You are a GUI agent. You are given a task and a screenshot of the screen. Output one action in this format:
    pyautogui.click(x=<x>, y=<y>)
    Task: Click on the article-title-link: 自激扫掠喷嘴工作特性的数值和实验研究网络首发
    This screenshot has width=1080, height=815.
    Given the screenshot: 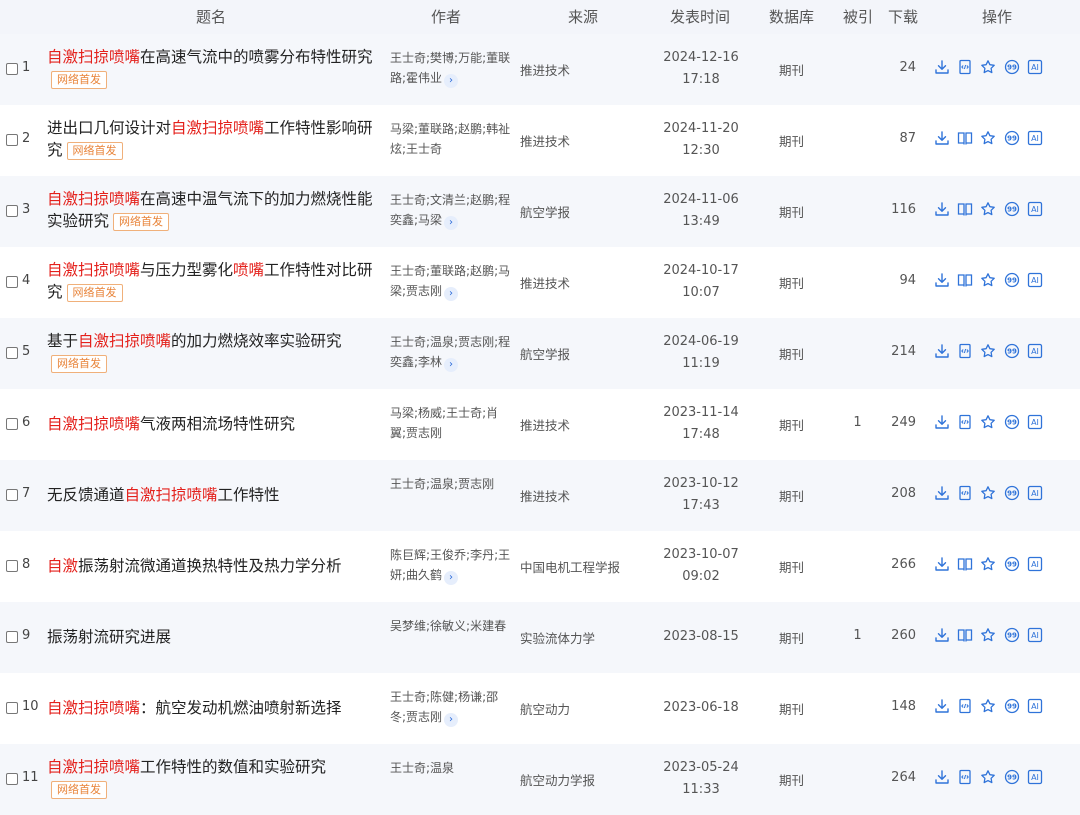 What is the action you would take?
    pyautogui.click(x=214, y=778)
    